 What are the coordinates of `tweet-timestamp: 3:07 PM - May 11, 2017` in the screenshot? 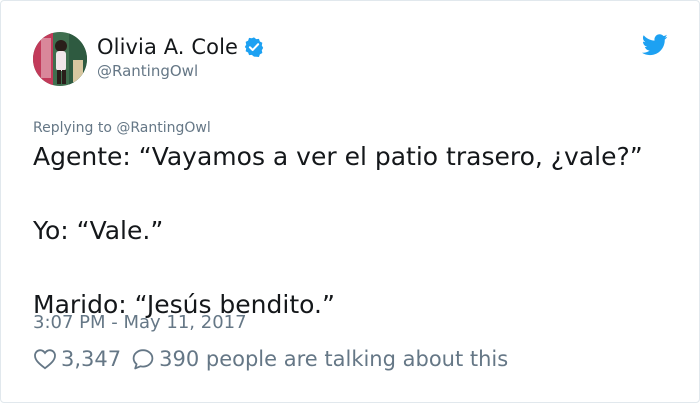 It's located at (140, 322).